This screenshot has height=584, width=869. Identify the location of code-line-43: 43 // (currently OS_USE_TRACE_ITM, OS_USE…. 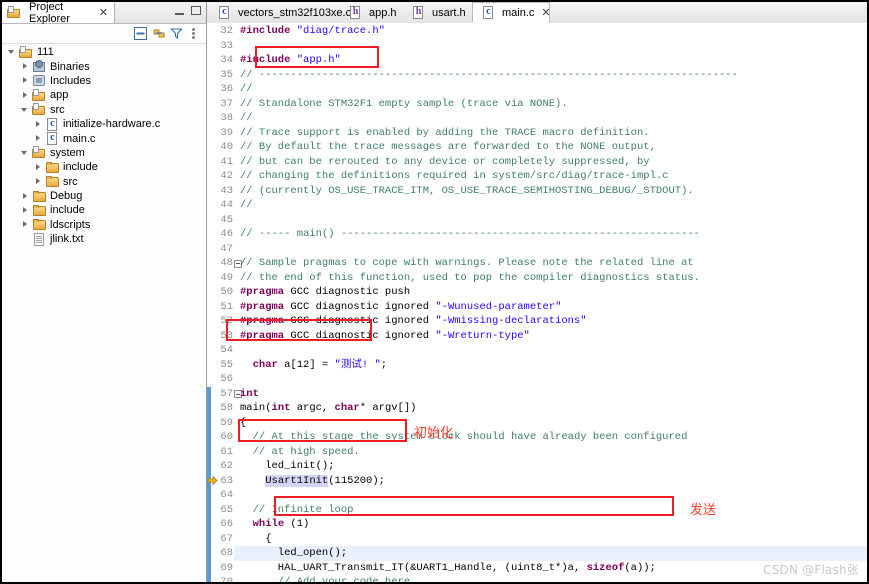
(537, 191).